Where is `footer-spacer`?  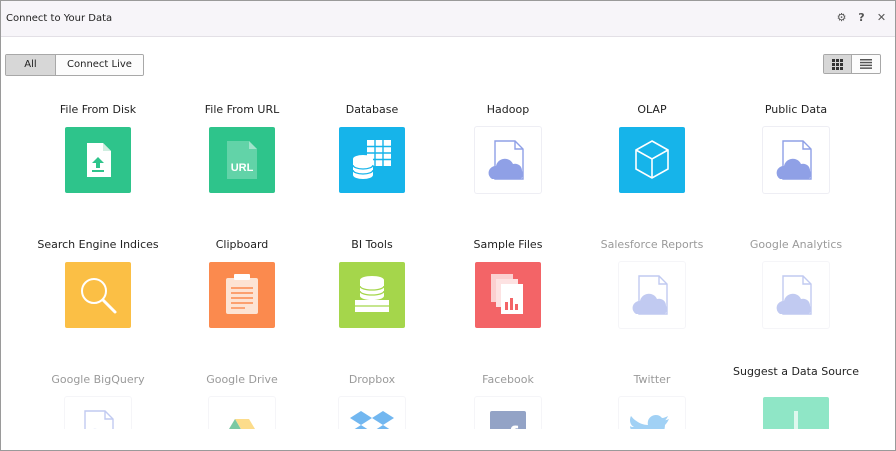
footer-spacer is located at coordinates (448, 439).